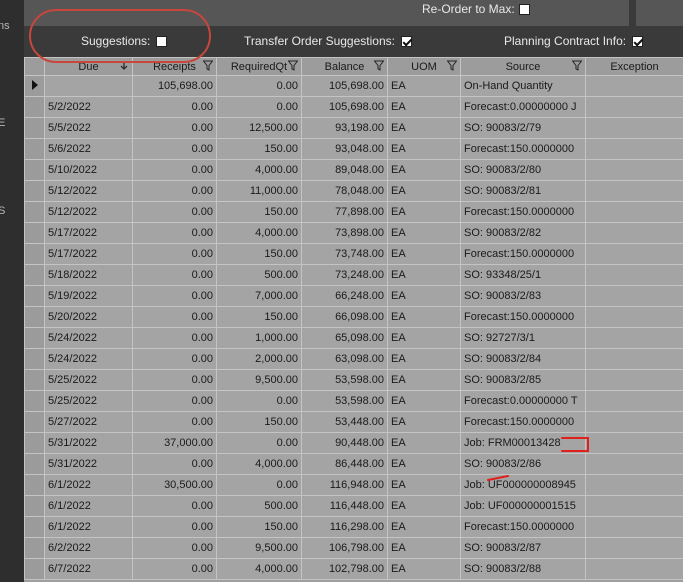 Image resolution: width=683 pixels, height=582 pixels. I want to click on transfer-order-suggestions-checkbox, so click(406, 41).